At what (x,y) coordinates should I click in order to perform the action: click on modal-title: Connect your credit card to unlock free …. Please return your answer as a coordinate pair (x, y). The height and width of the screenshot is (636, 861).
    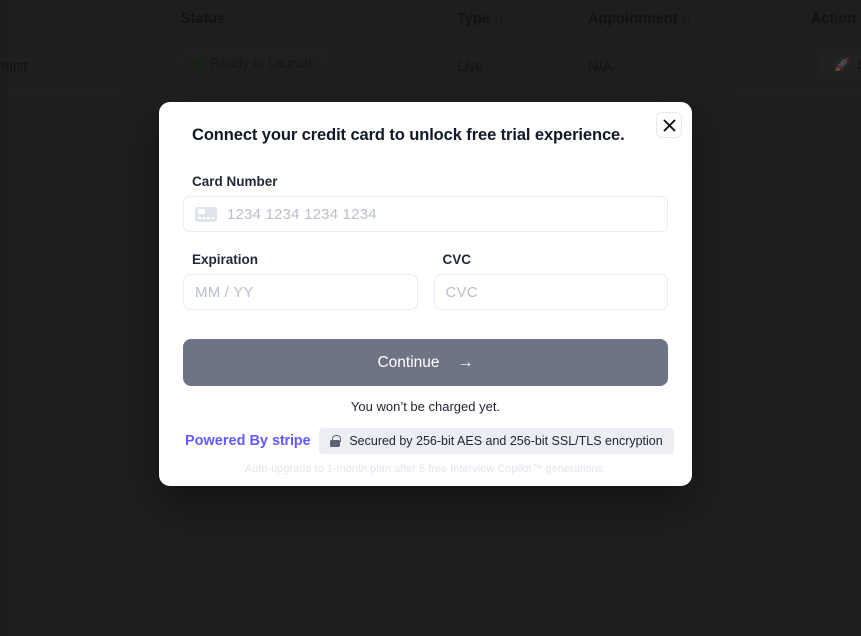
    Looking at the image, I should click on (408, 135).